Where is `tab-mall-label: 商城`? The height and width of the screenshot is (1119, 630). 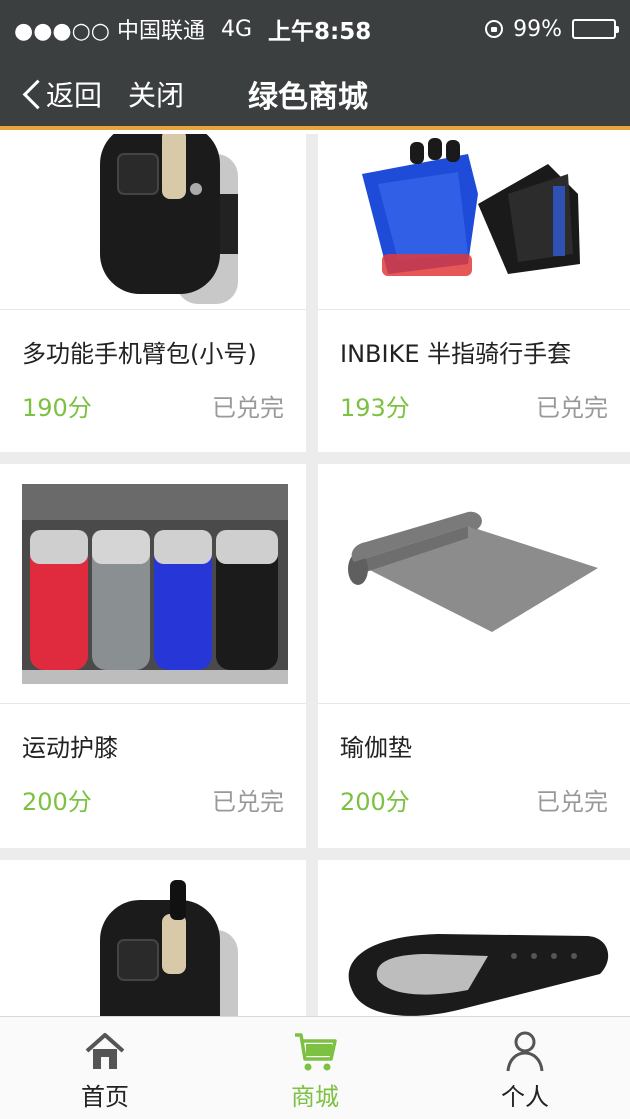
tab-mall-label: 商城 is located at coordinates (315, 1097).